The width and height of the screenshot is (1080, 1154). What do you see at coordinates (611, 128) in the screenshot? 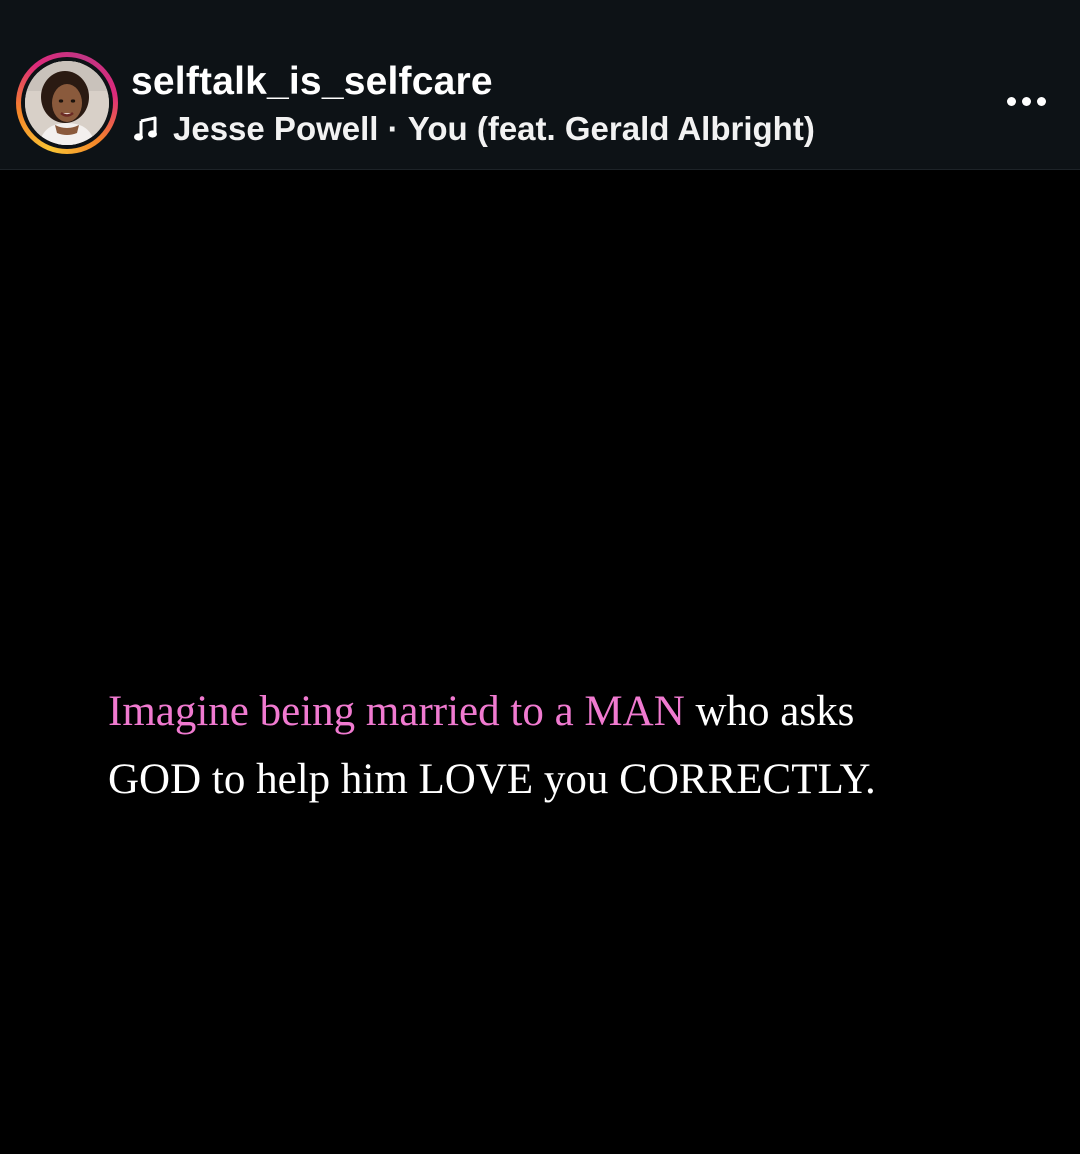
I see `audio-title: You (feat. Gerald Albright)` at bounding box center [611, 128].